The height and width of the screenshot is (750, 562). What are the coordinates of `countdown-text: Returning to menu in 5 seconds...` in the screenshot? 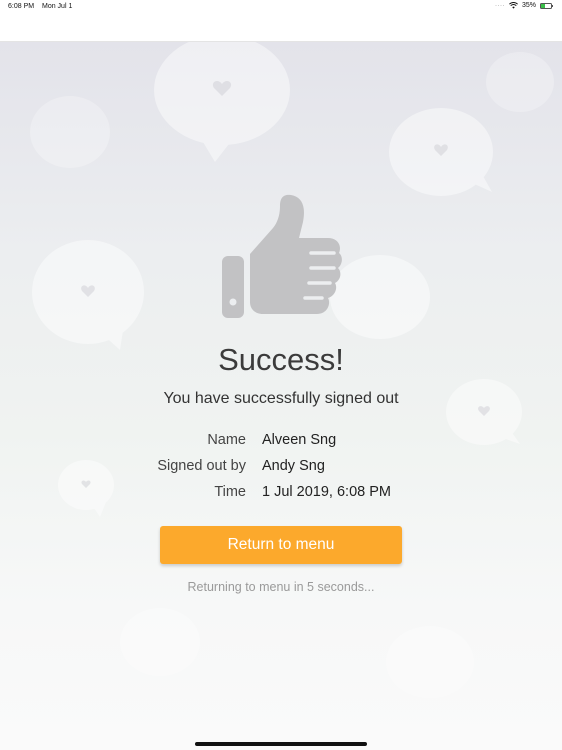 It's located at (281, 587).